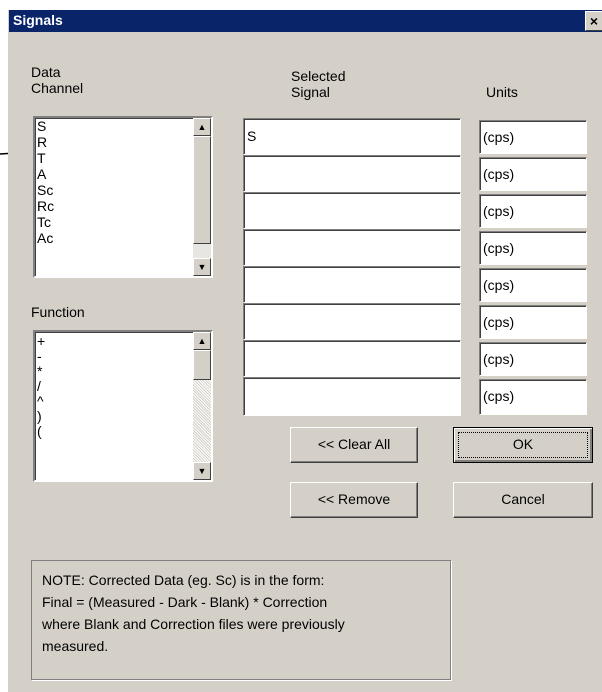 Image resolution: width=602 pixels, height=692 pixels. Describe the element at coordinates (41, 401) in the screenshot. I see `list-item: ^` at that location.